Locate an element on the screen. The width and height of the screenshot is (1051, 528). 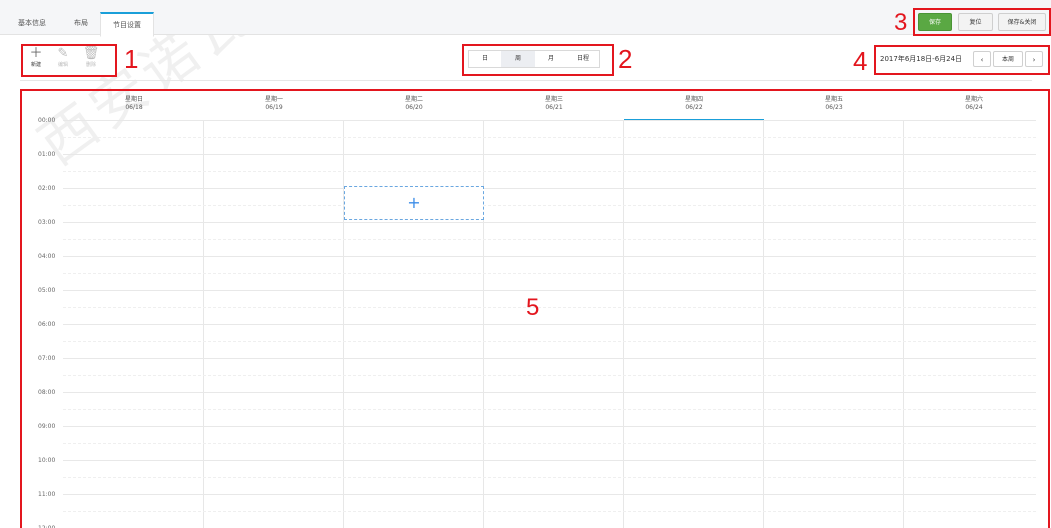
annotation-number-4: 4 is located at coordinates (860, 61).